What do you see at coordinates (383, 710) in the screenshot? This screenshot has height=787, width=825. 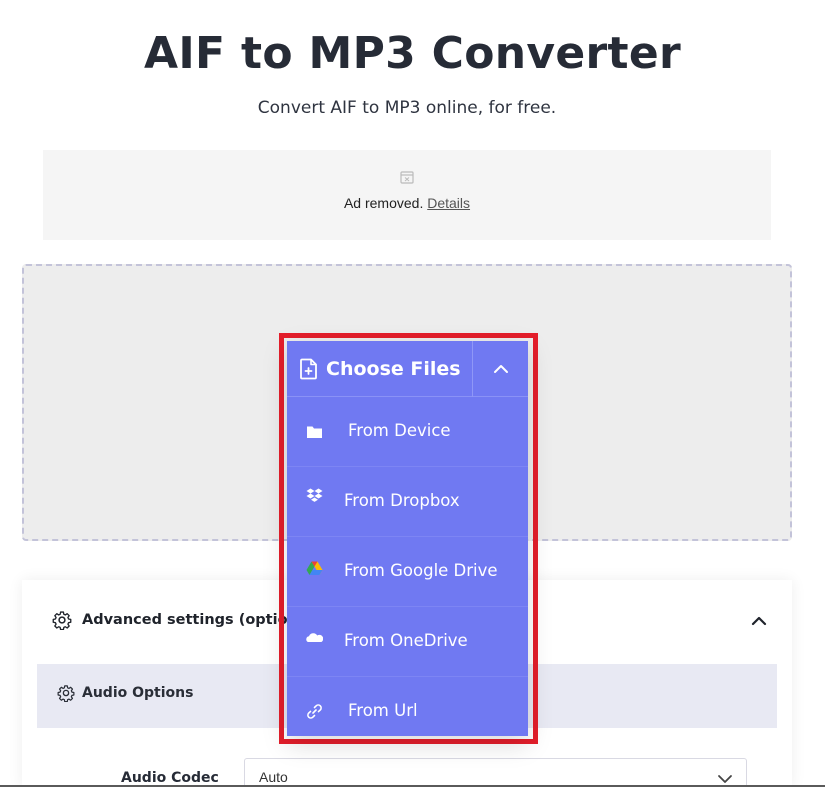 I see `menu-item-label: From Url` at bounding box center [383, 710].